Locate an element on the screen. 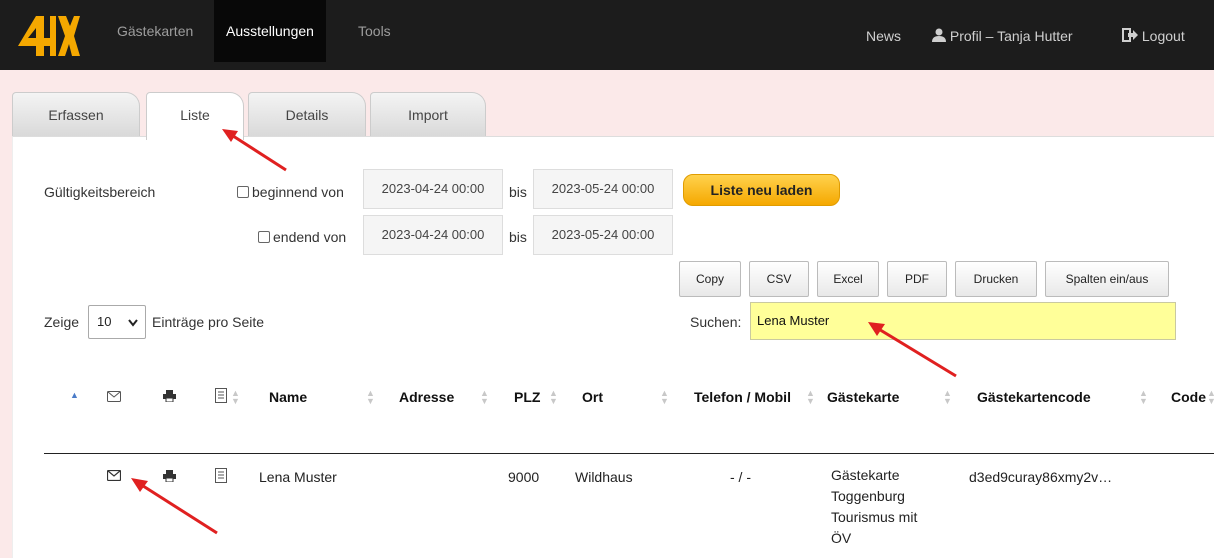 The image size is (1214, 558). print-button: Drucken is located at coordinates (996, 279).